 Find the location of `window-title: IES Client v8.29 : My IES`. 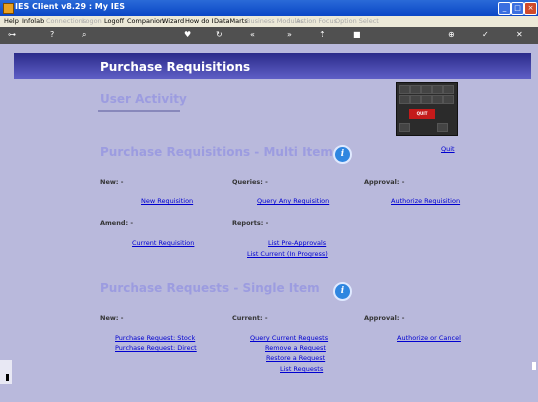

window-title: IES Client v8.29 : My IES is located at coordinates (70, 6).